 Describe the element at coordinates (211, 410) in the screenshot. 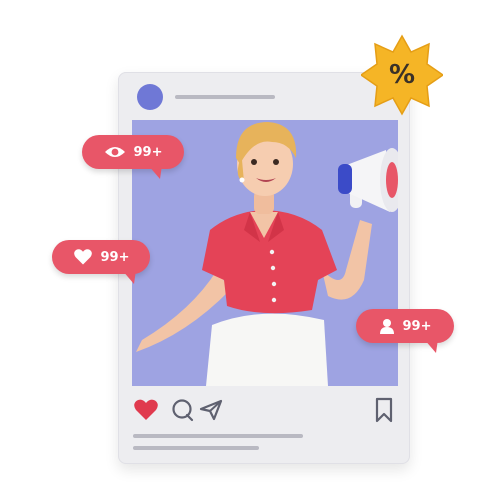

I see `share-send-icon` at that location.